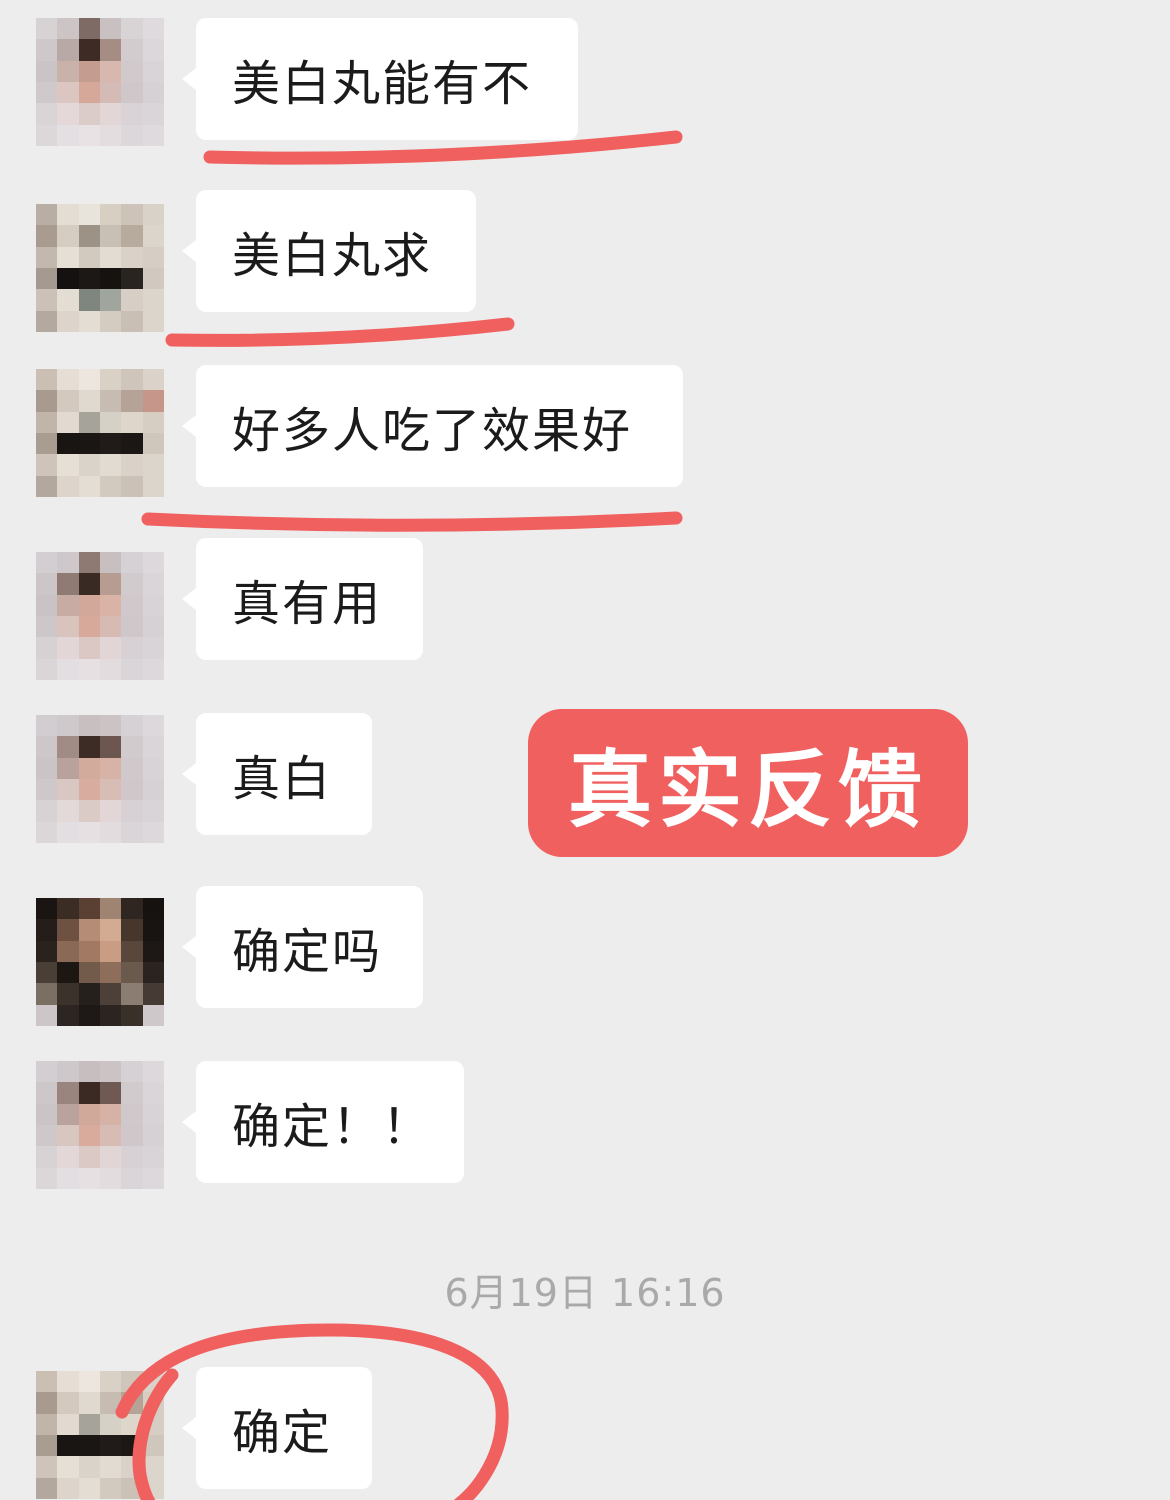  I want to click on message-row: 真有用, so click(585, 609).